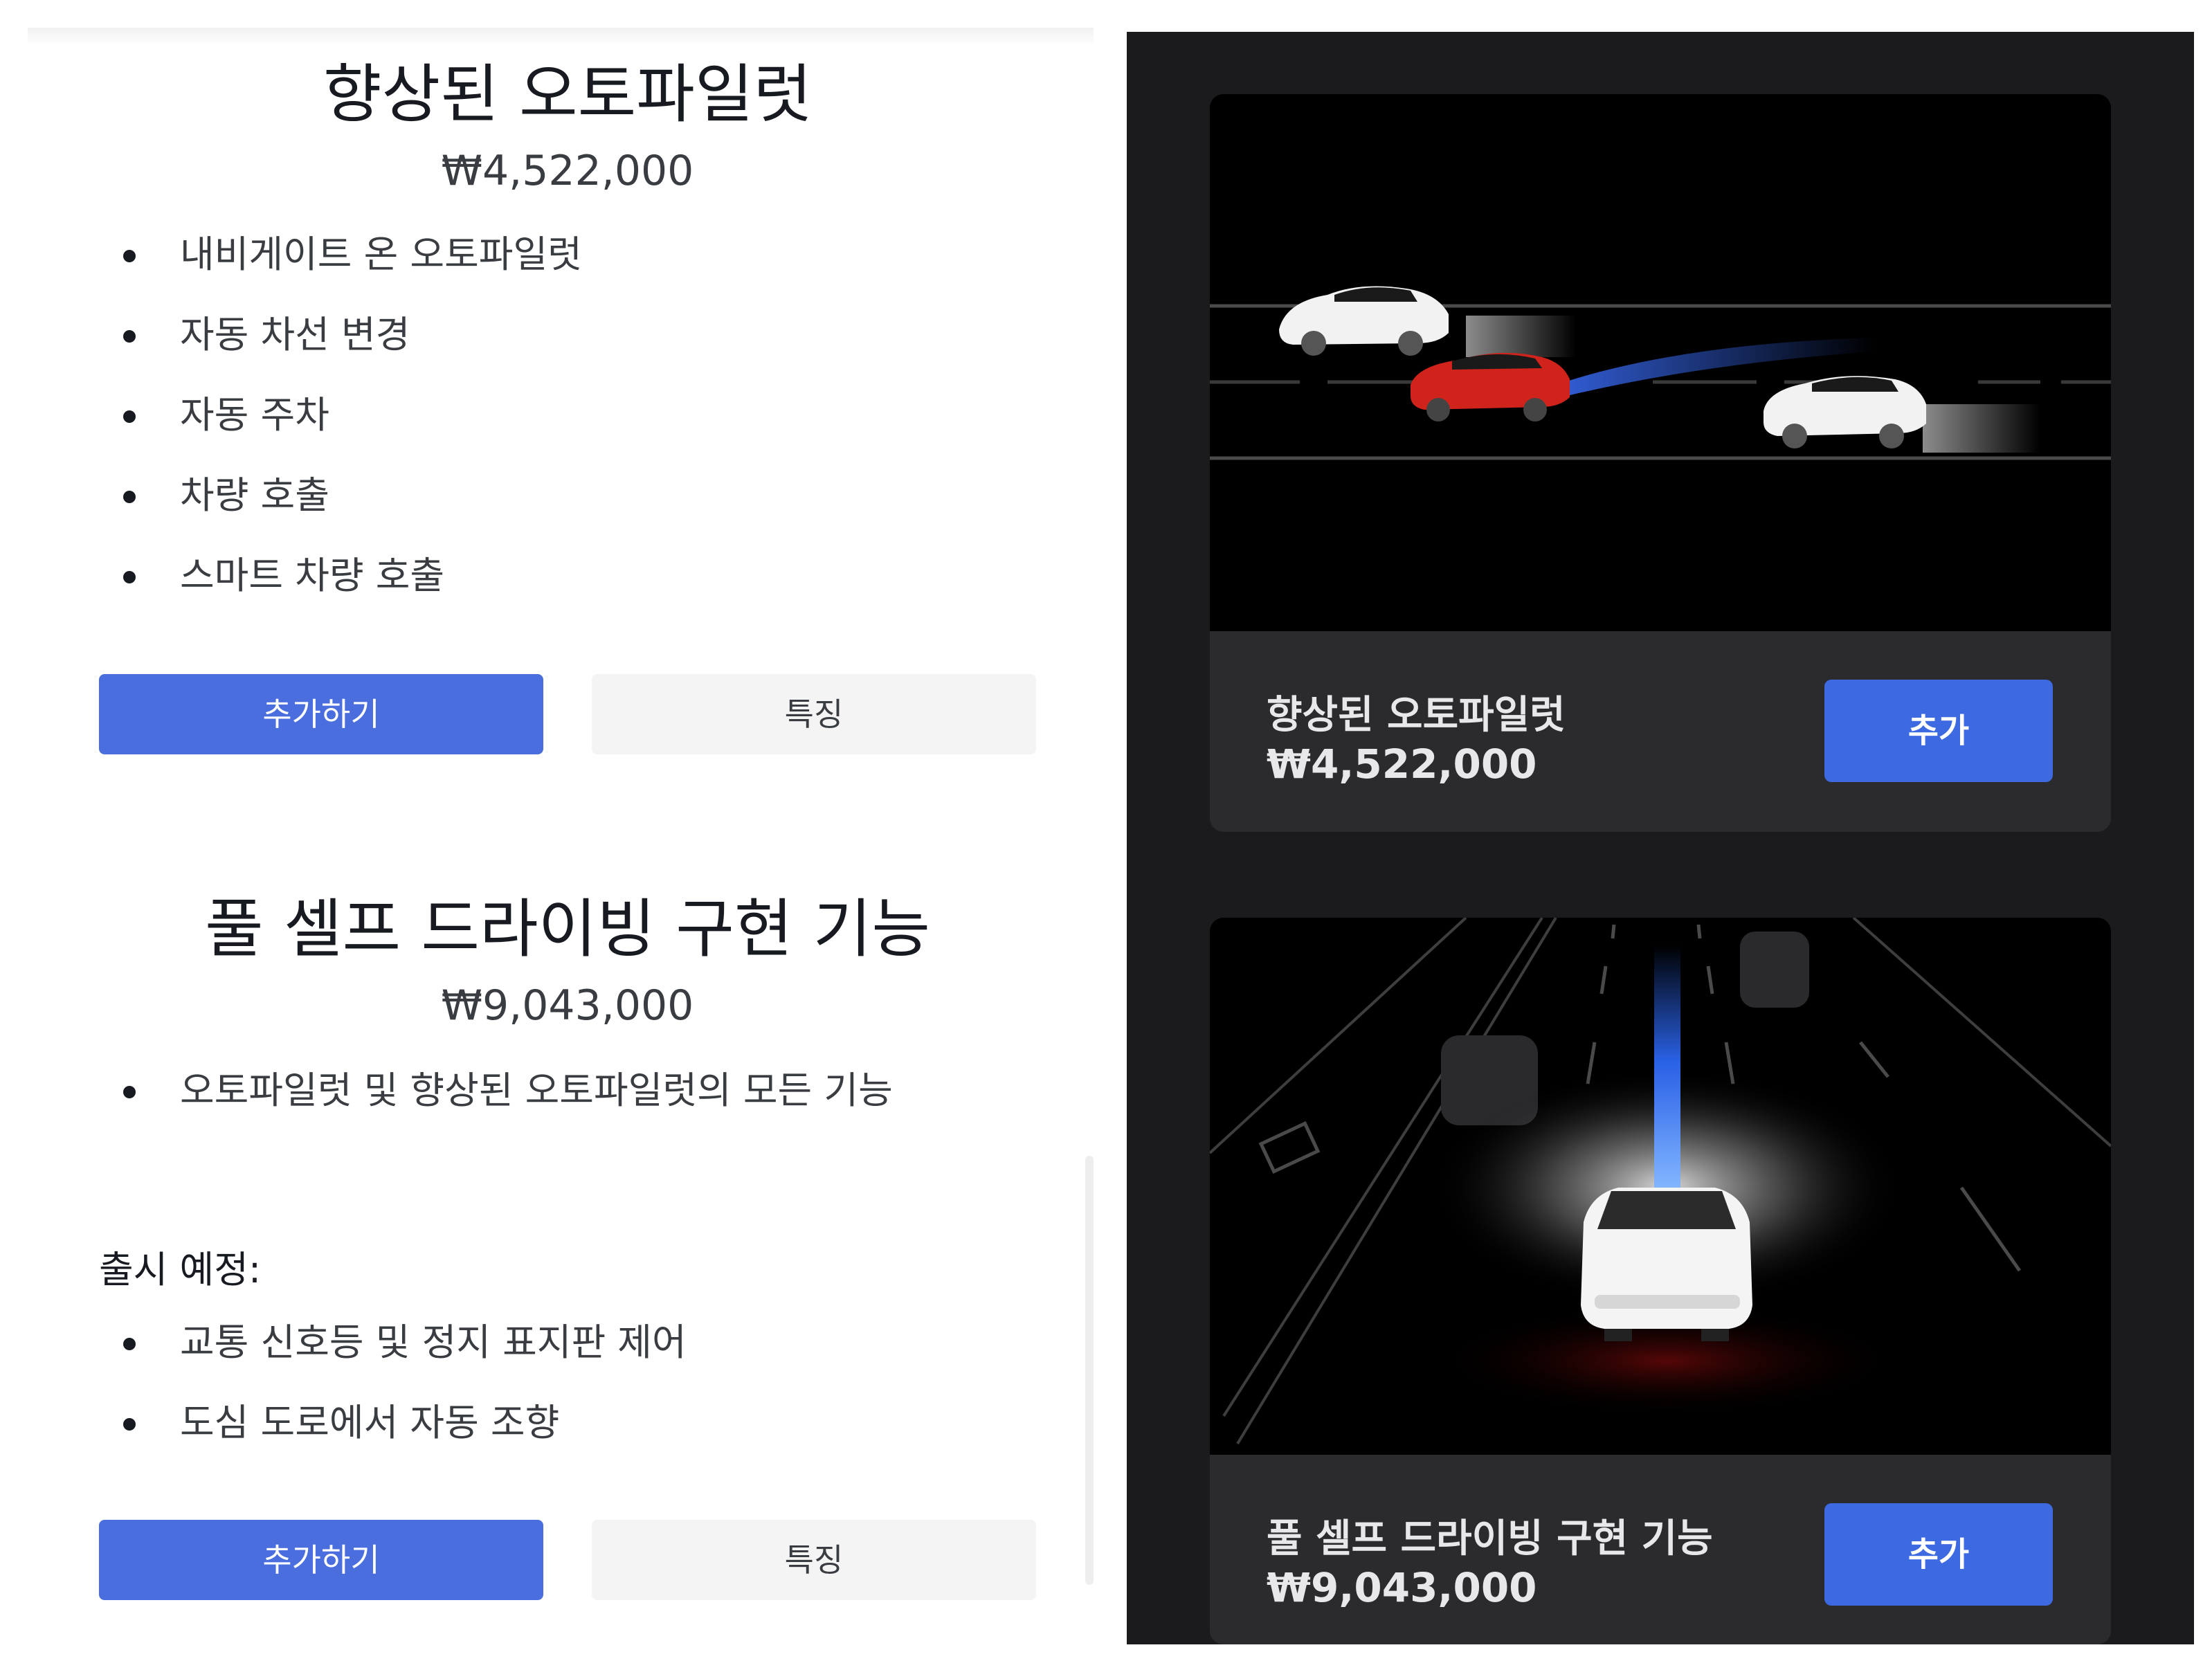 Image resolution: width=2212 pixels, height=1661 pixels. I want to click on upcoming-heading: 출시 예정:, so click(180, 1269).